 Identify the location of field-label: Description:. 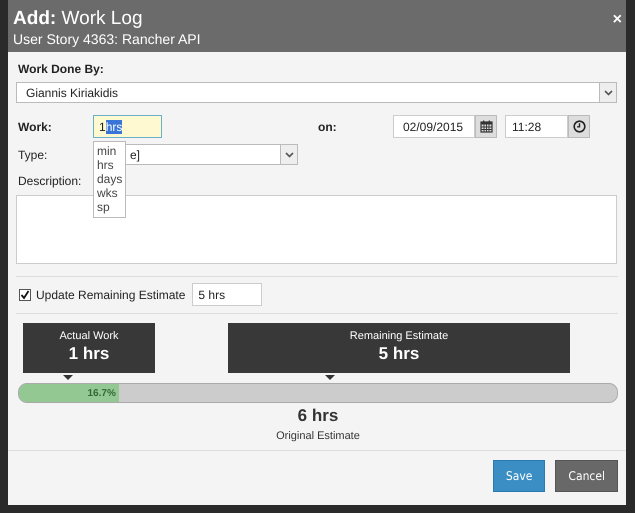
(50, 181).